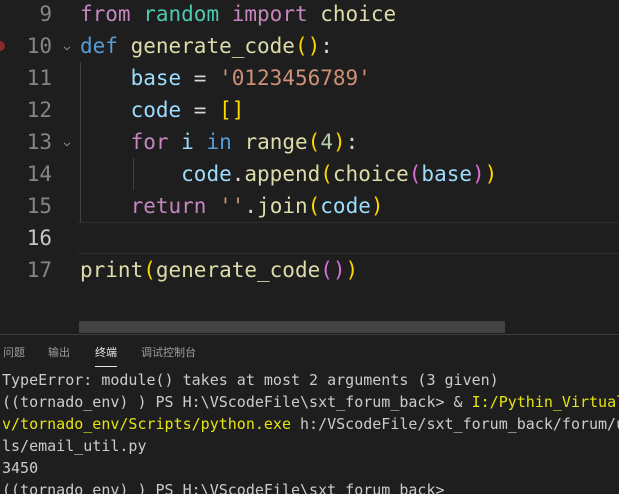 This screenshot has height=494, width=619. What do you see at coordinates (187, 110) in the screenshot?
I see `code-text: code = []` at bounding box center [187, 110].